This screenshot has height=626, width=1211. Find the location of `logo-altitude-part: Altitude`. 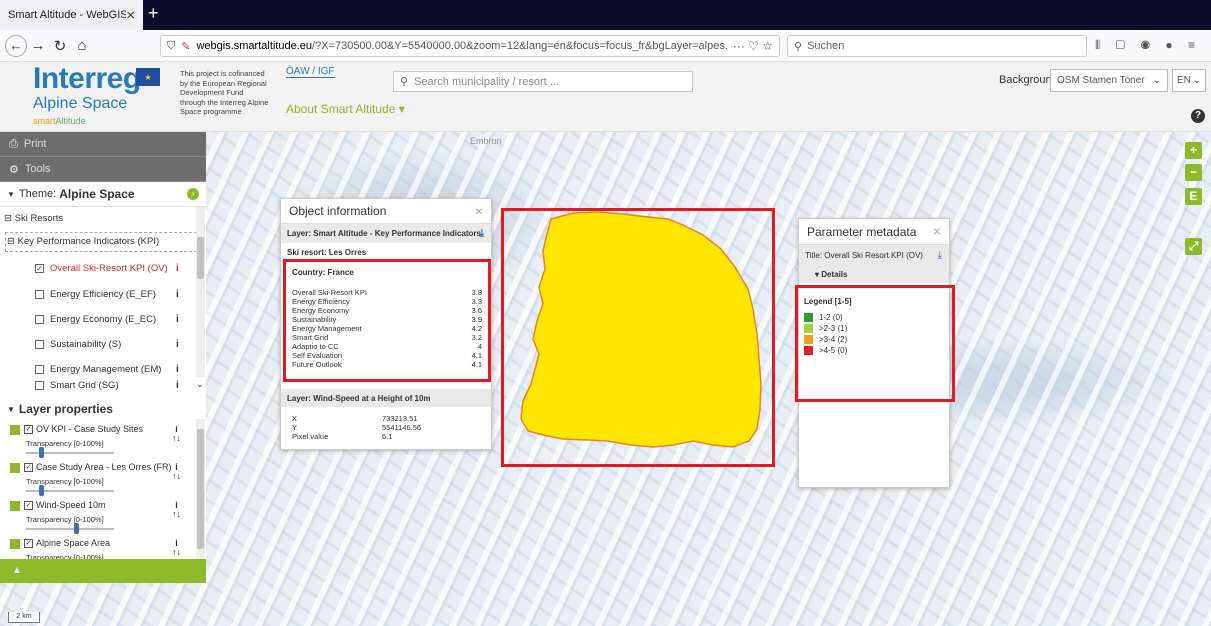

logo-altitude-part: Altitude is located at coordinates (70, 121).